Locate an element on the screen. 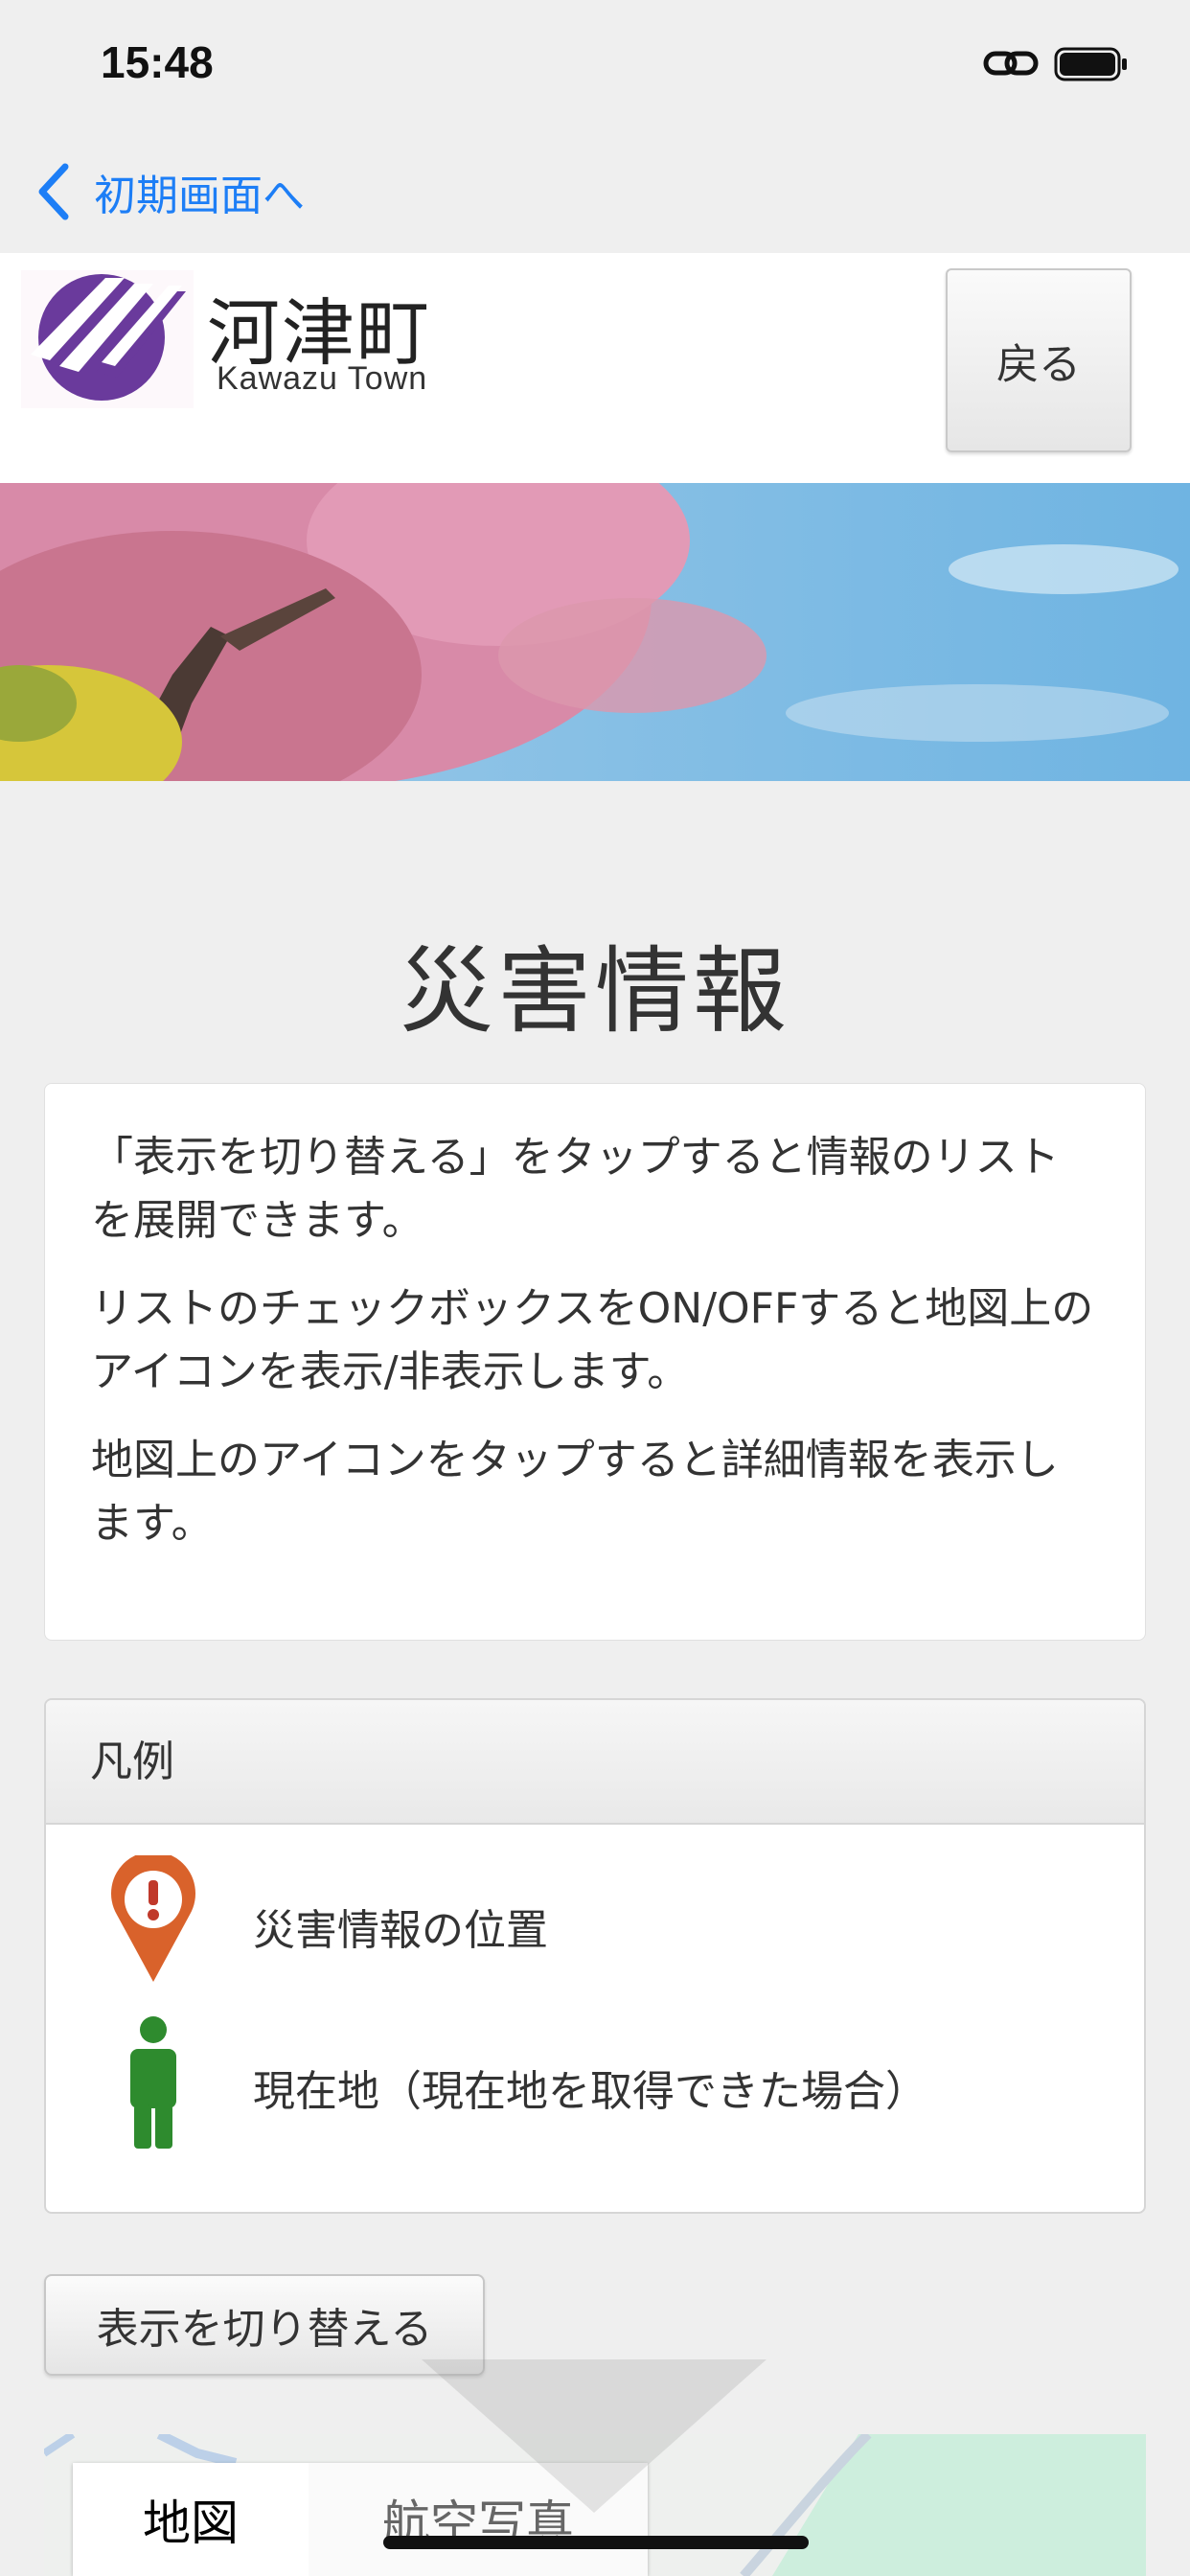 This screenshot has width=1190, height=2576. town-name-en: Kawazu Town is located at coordinates (323, 378).